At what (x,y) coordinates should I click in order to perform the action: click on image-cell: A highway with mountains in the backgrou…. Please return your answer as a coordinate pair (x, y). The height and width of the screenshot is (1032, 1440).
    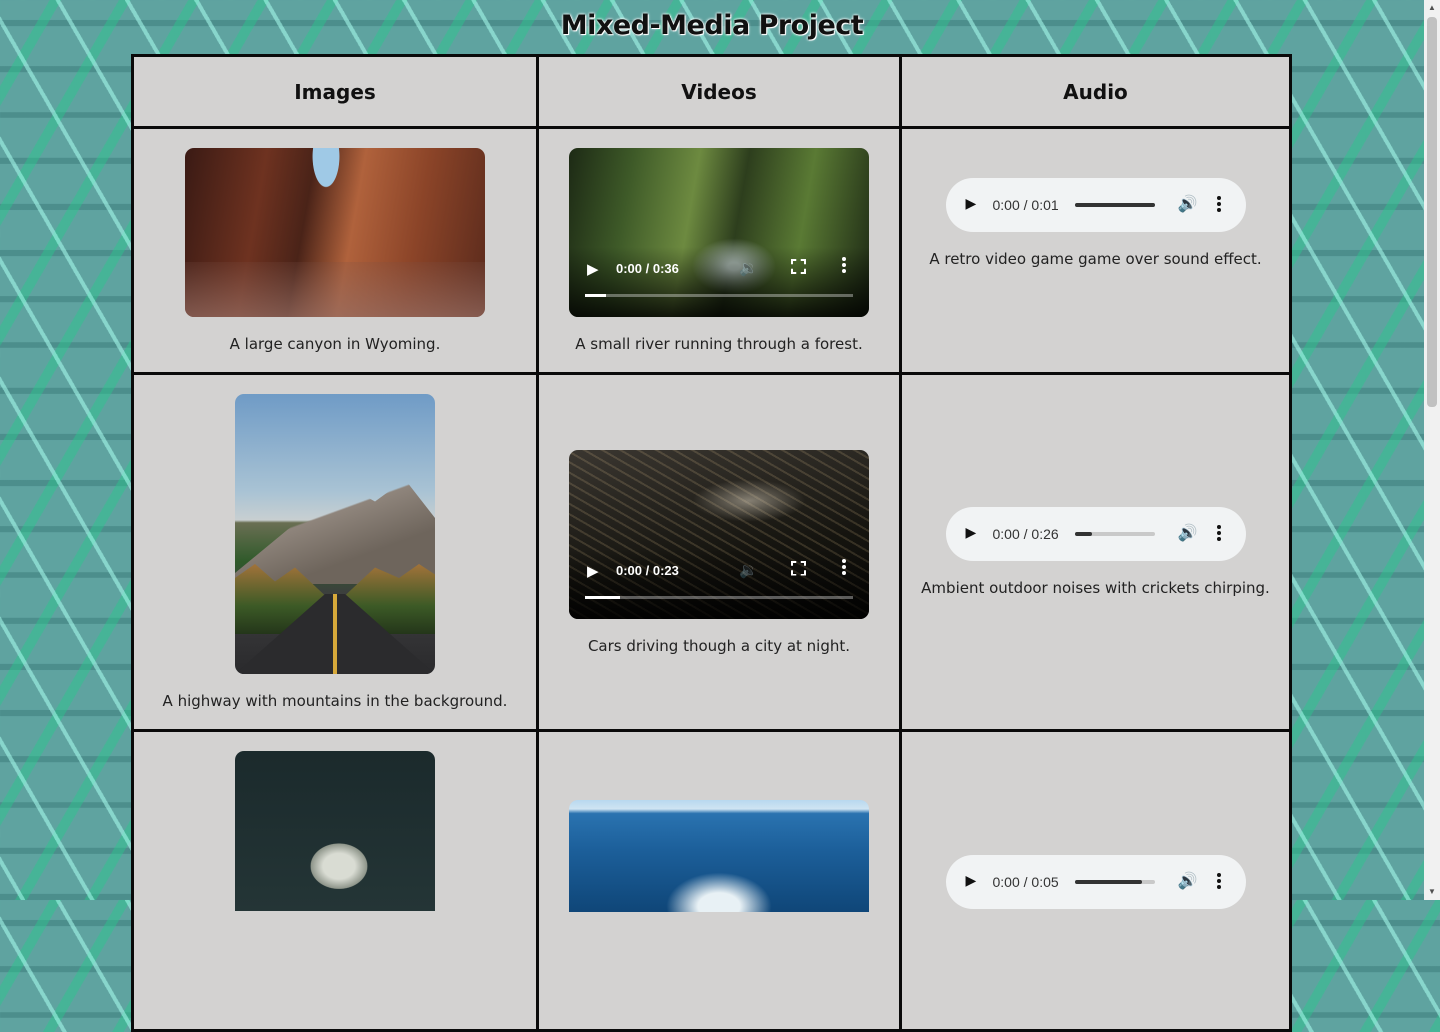
    Looking at the image, I should click on (335, 552).